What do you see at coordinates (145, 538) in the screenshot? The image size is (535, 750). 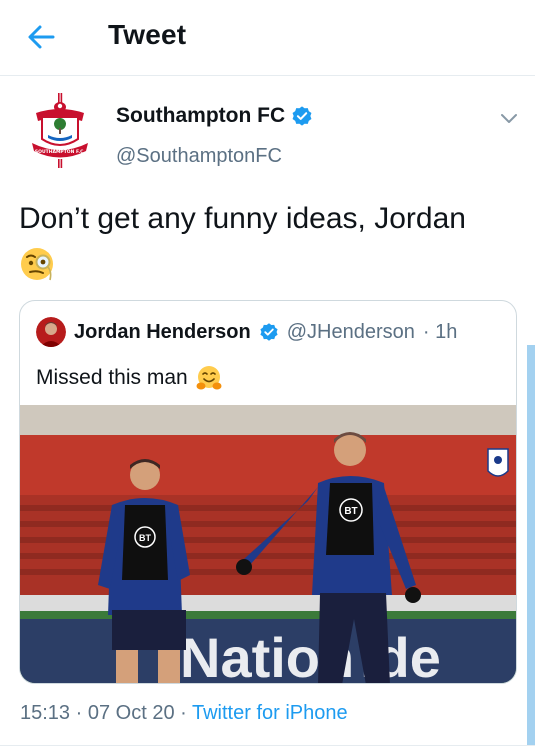 I see `shirt-logo-left: BT` at bounding box center [145, 538].